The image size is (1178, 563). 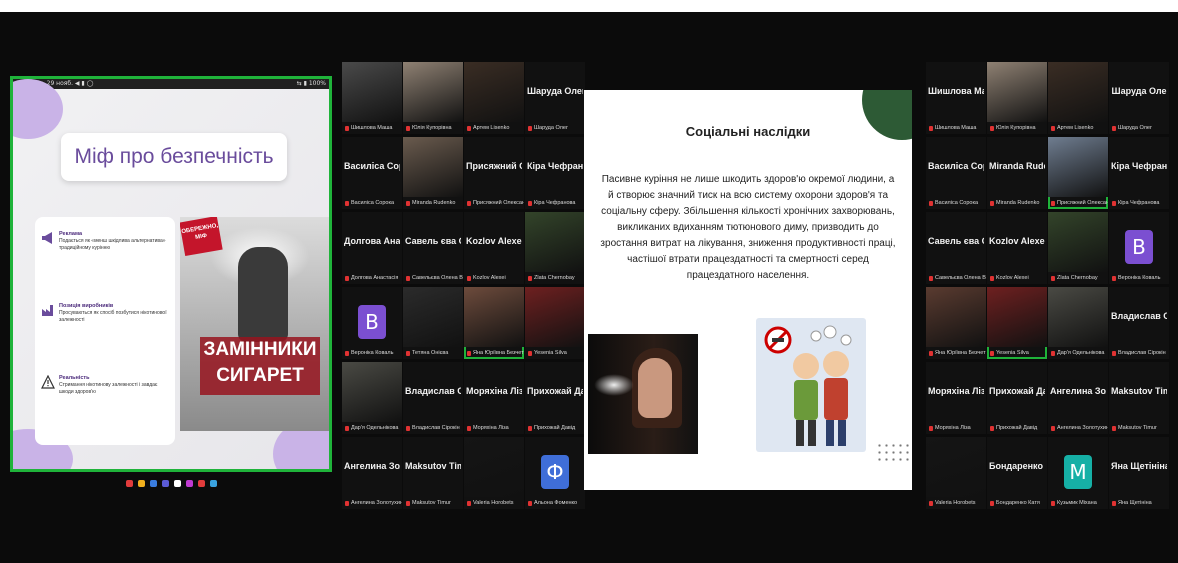 I want to click on participant-tile: Долгова Анаст... Долгова Анастасія, so click(x=372, y=248).